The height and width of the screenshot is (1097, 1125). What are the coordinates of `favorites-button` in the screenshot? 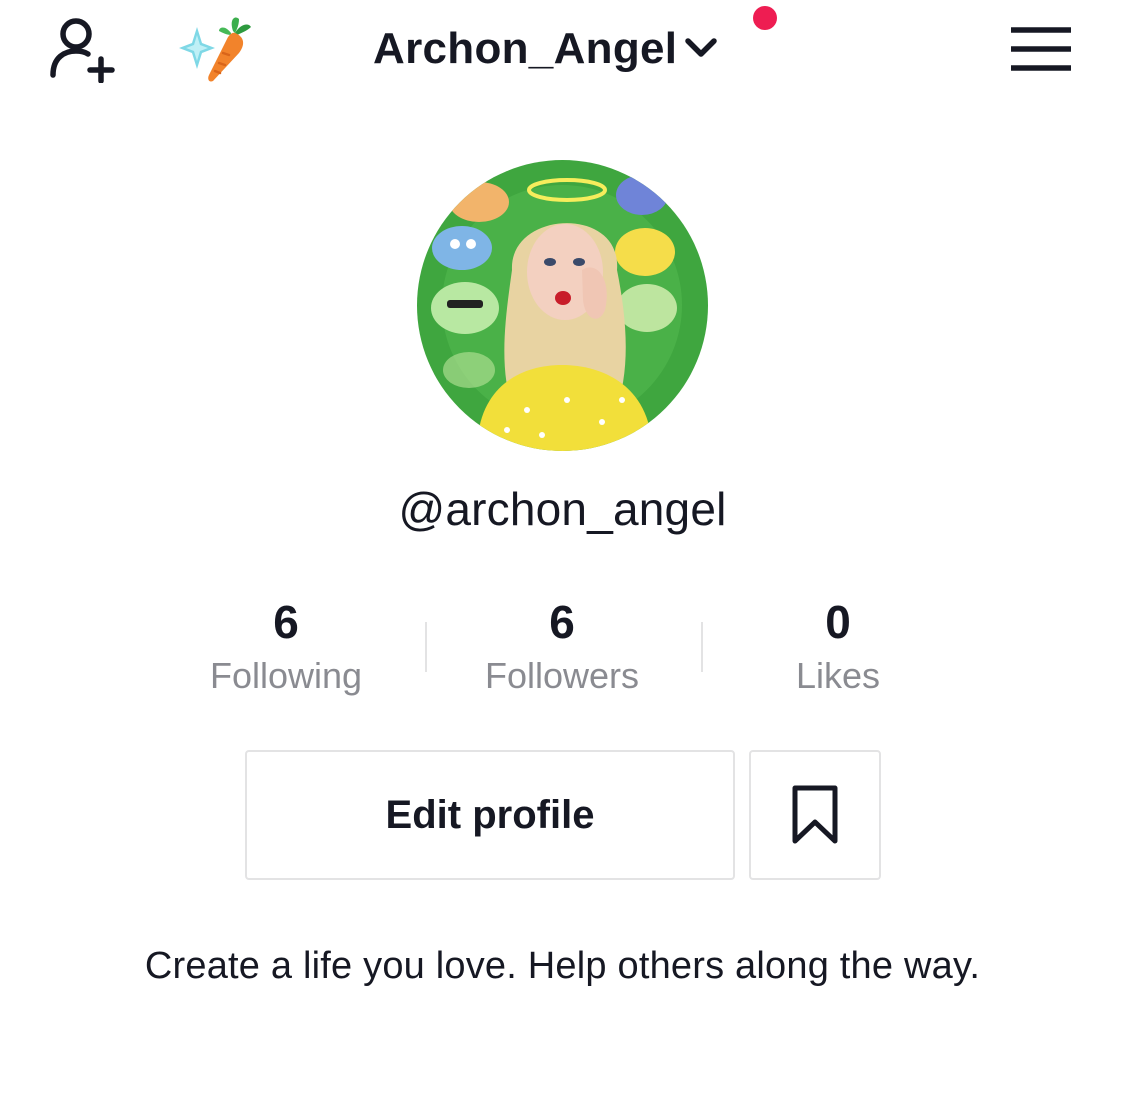 It's located at (815, 815).